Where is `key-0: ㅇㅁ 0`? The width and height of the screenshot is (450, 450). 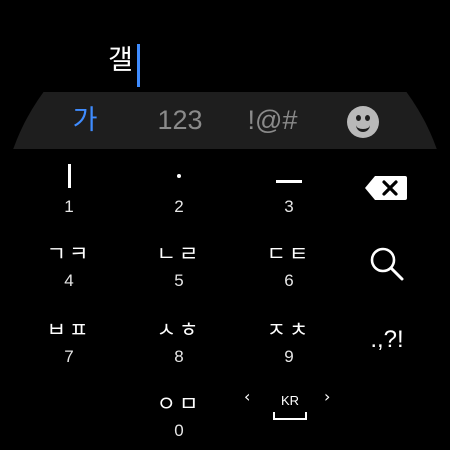 key-0: ㅇㅁ 0 is located at coordinates (179, 416).